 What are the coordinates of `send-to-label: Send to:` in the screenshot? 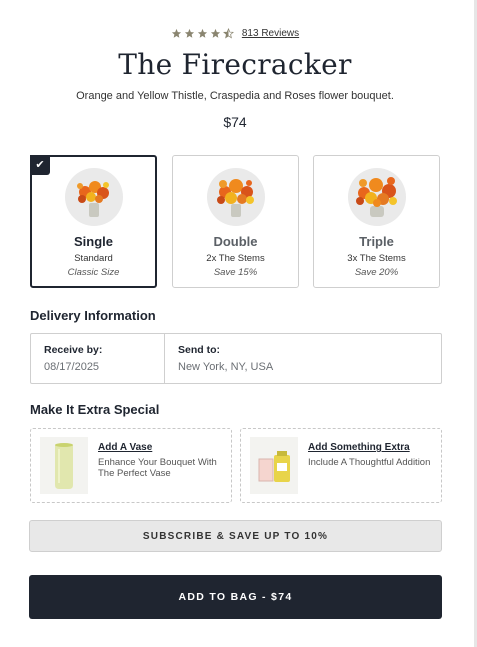 It's located at (199, 350).